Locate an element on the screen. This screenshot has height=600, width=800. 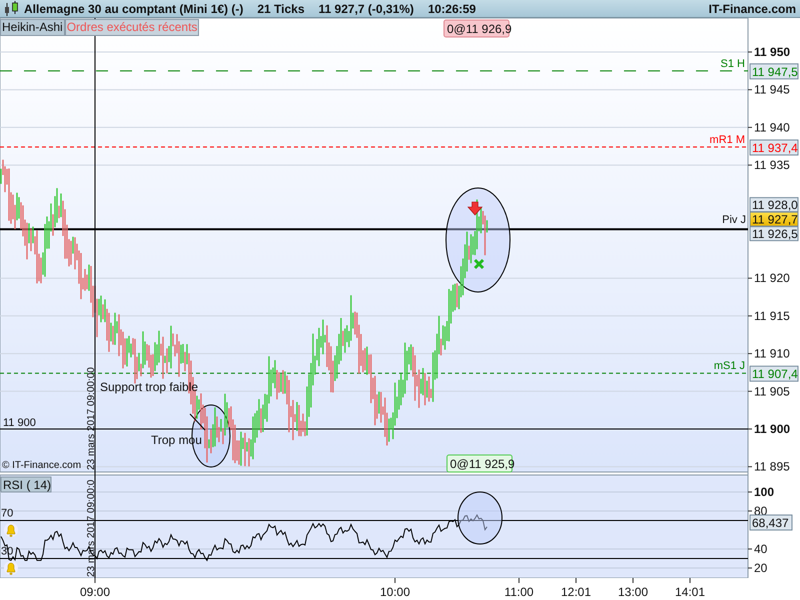
tick-count: 21 Ticks is located at coordinates (281, 9).